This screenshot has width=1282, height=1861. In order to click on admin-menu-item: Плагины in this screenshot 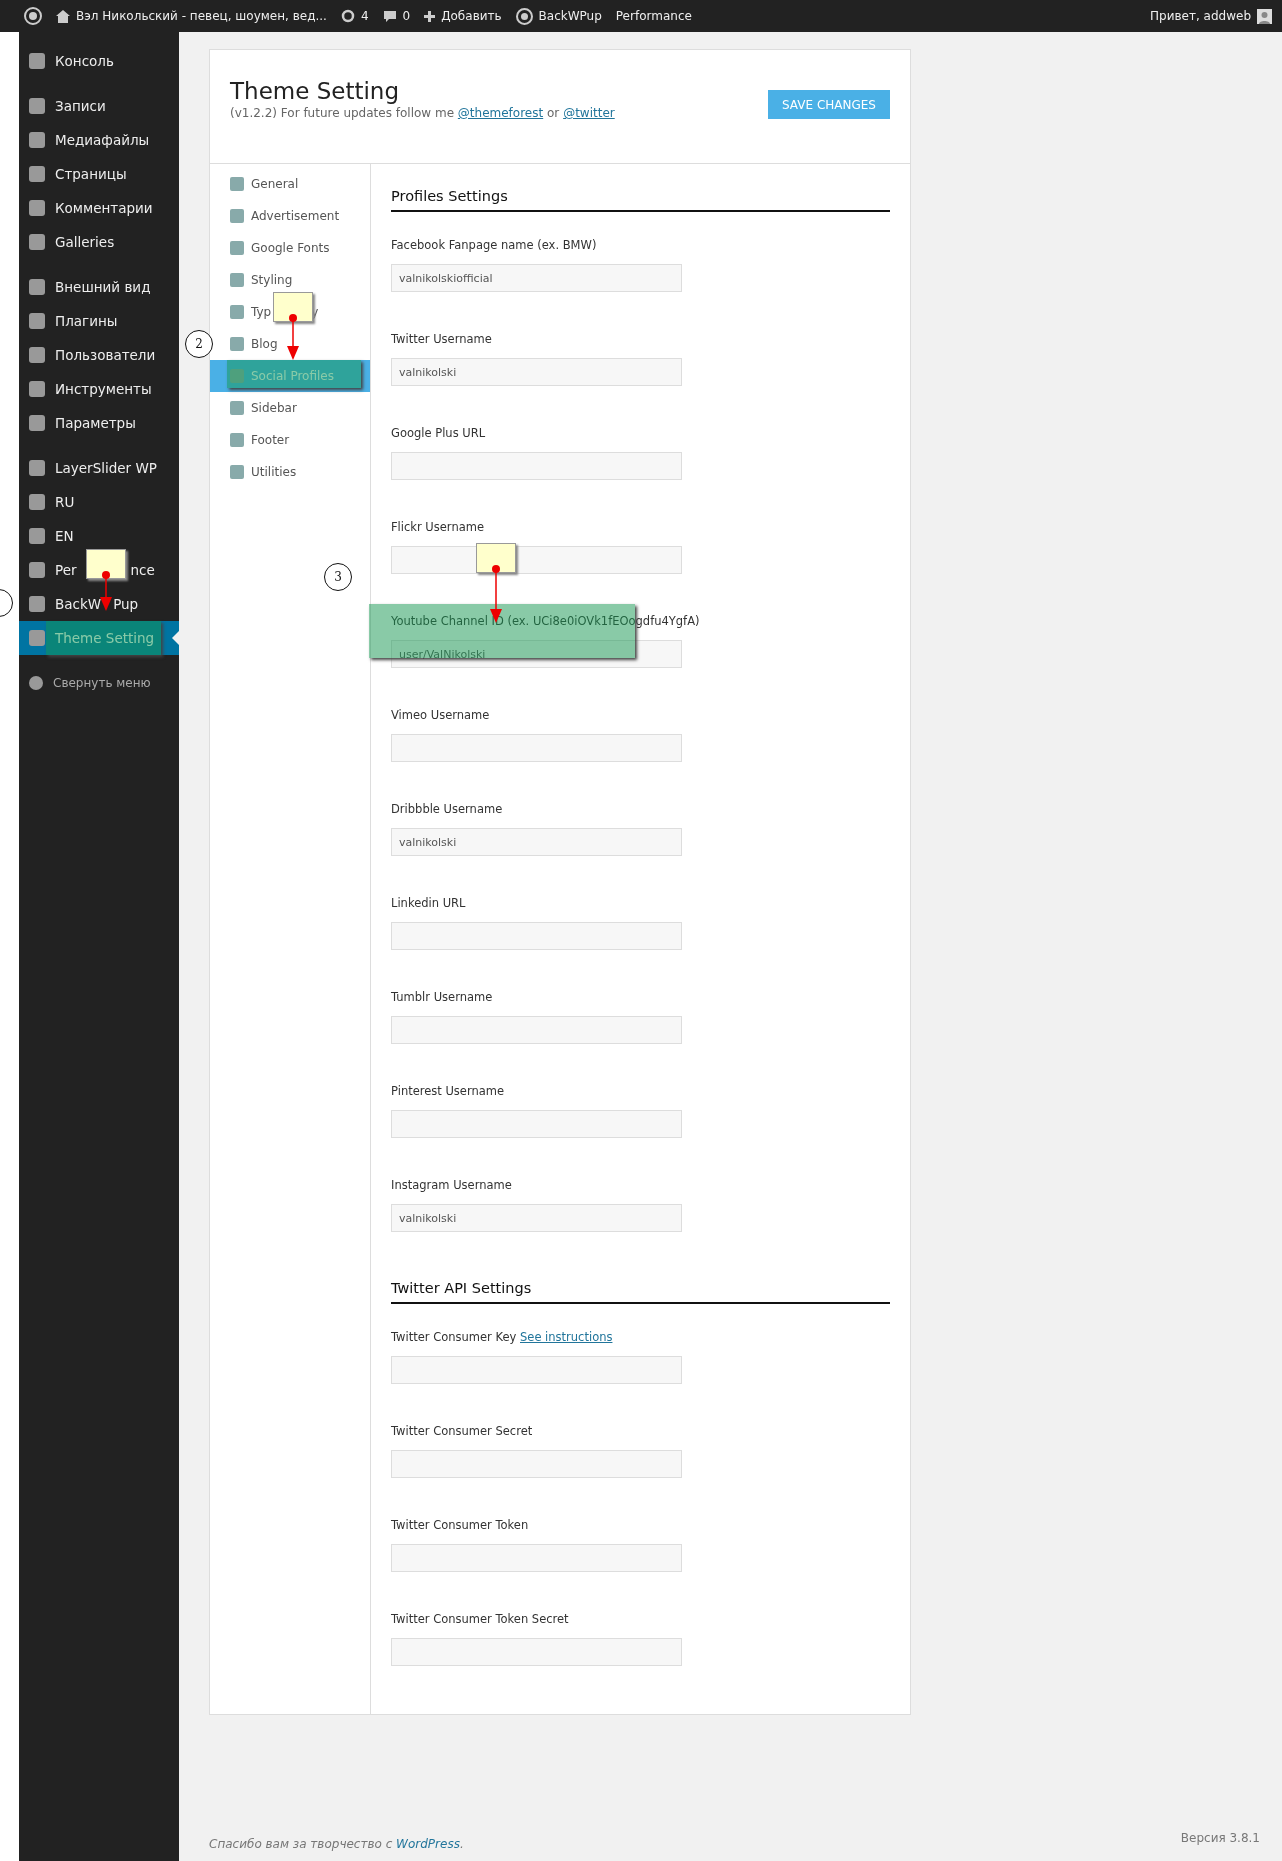, I will do `click(99, 321)`.